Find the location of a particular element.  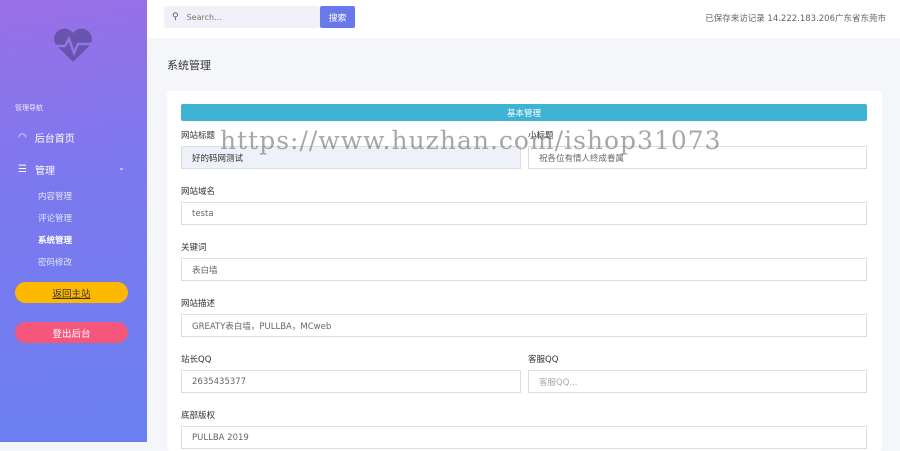

sidebar-item-home: ◠ 后台首页 is located at coordinates (46, 137).